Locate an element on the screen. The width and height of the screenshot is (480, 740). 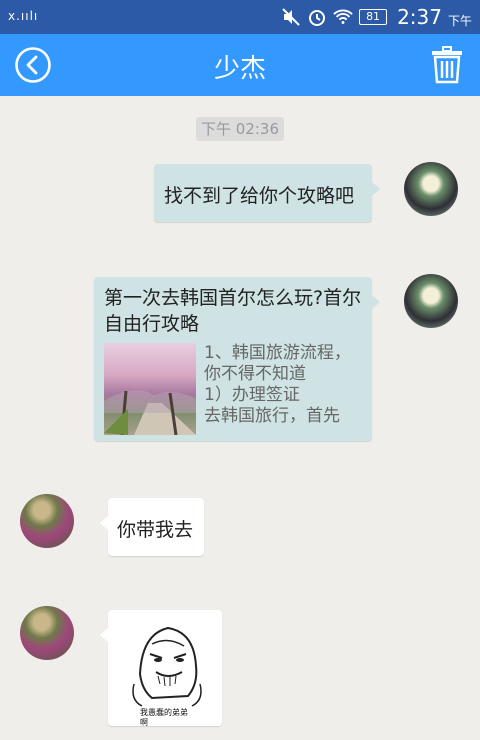
status-icons: 81 2:37 下午 is located at coordinates (376, 17).